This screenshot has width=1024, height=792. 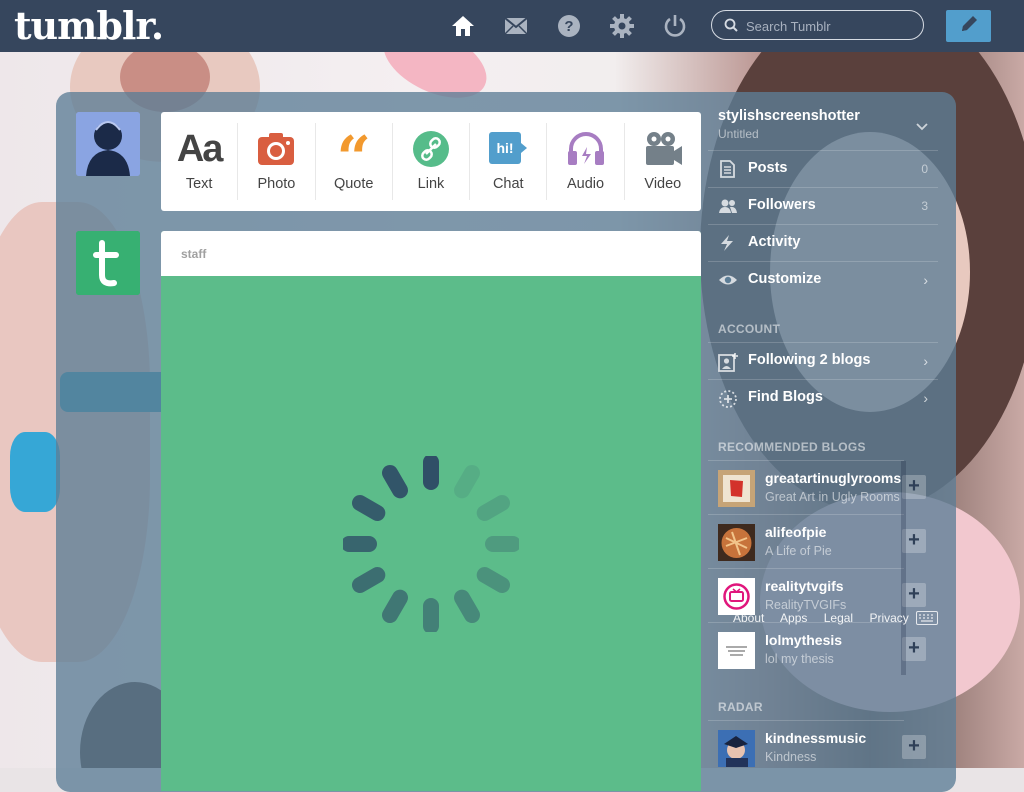 I want to click on headphones-icon, so click(x=586, y=149).